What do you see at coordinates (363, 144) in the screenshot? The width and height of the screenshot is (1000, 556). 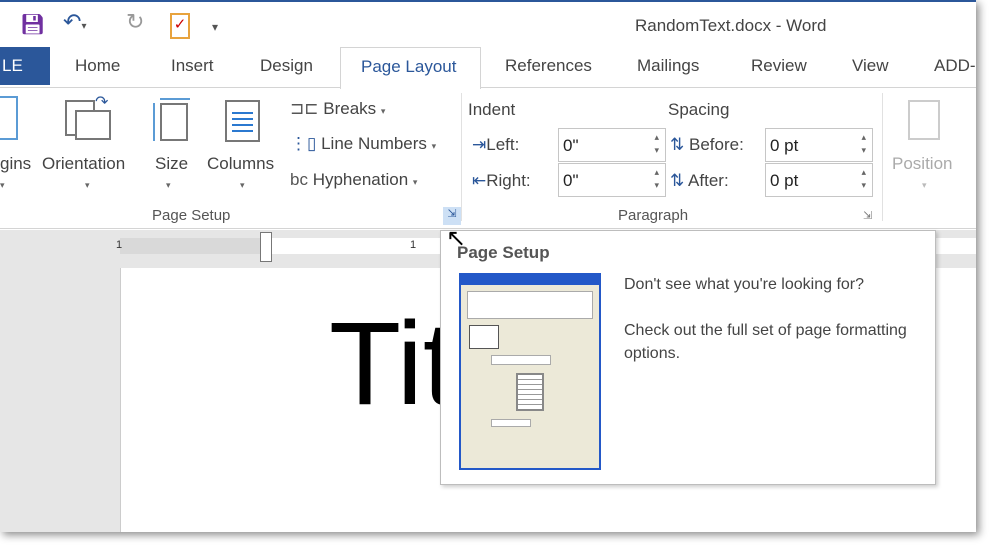 I see `line-numbers-button: ⋮▯ Line Numbers ▾` at bounding box center [363, 144].